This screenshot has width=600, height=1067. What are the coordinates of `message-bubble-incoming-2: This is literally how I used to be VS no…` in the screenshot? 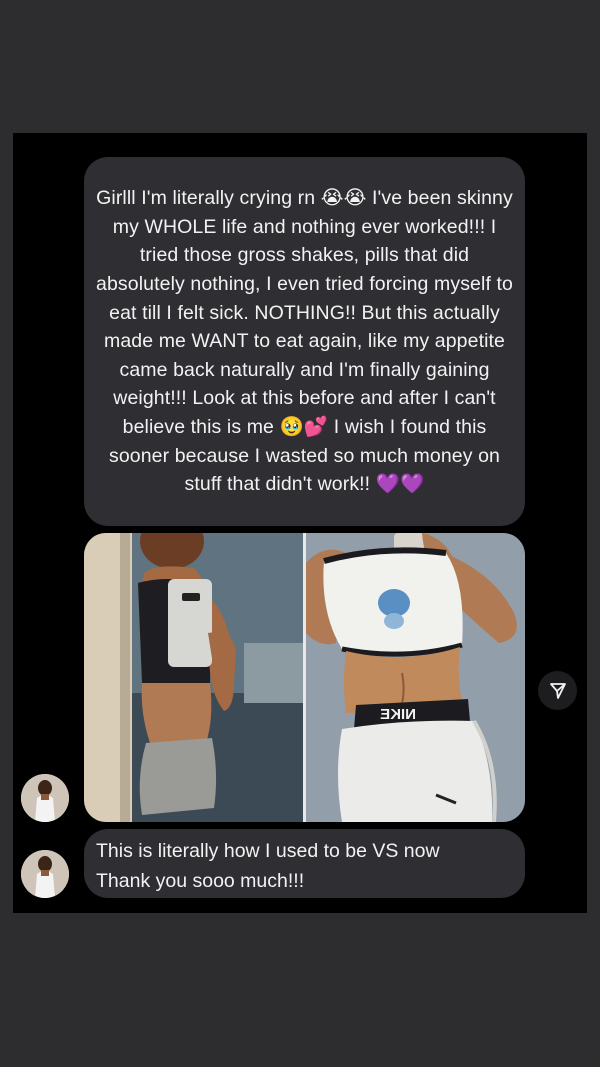 It's located at (304, 863).